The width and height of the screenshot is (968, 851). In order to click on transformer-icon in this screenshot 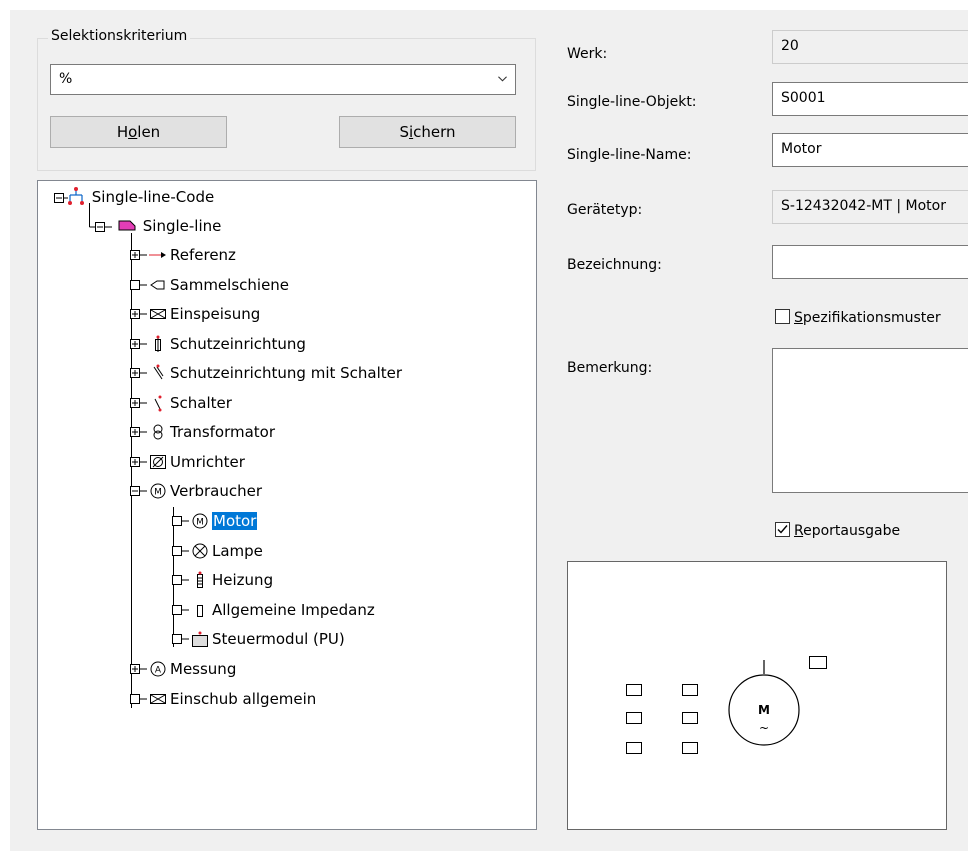, I will do `click(158, 432)`.